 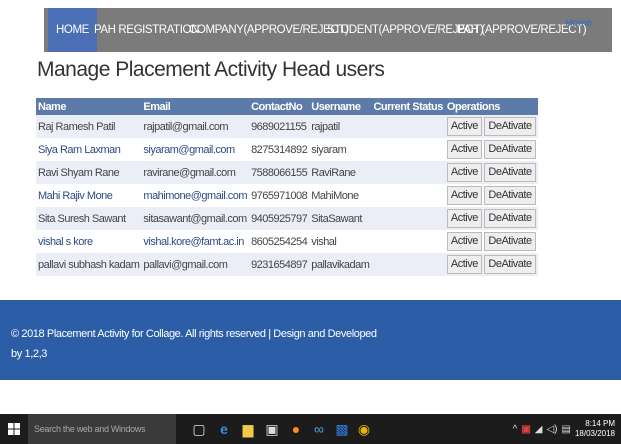 I want to click on row-name: Raj Ramesh Patil, so click(x=89, y=126).